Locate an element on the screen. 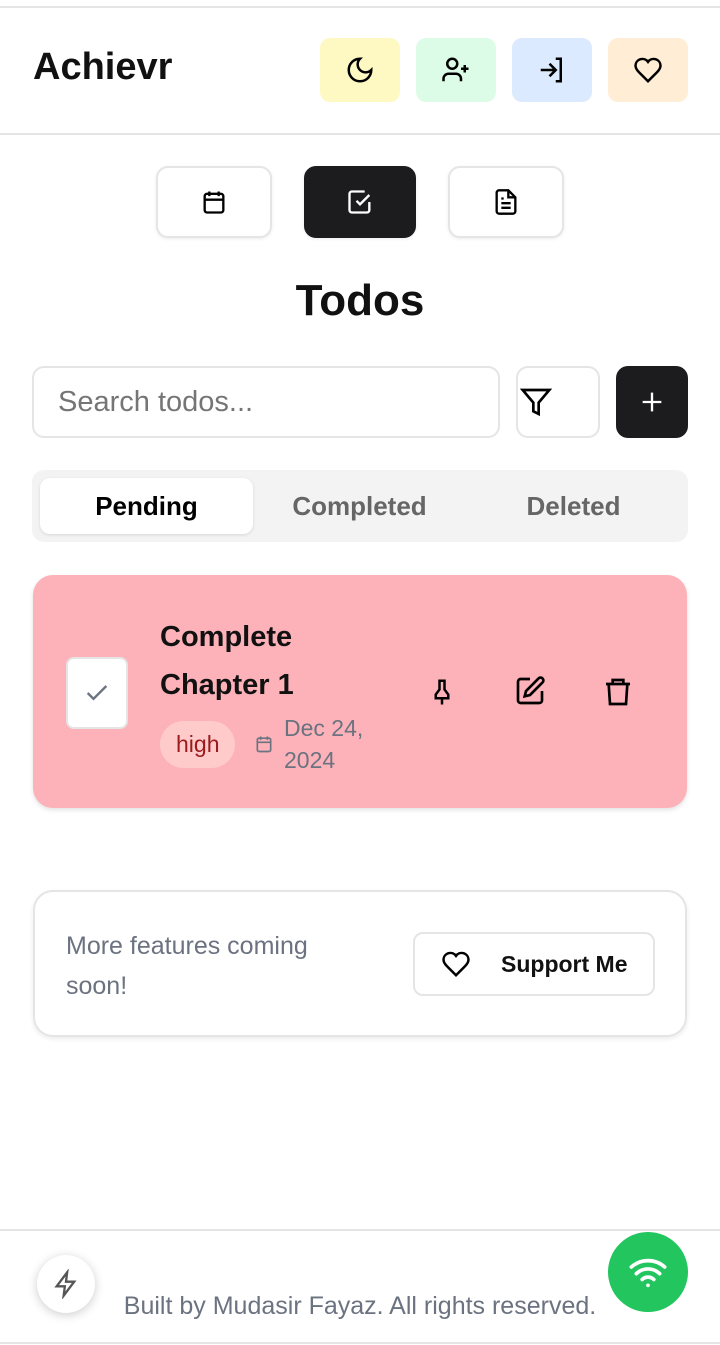  filter-button is located at coordinates (558, 402).